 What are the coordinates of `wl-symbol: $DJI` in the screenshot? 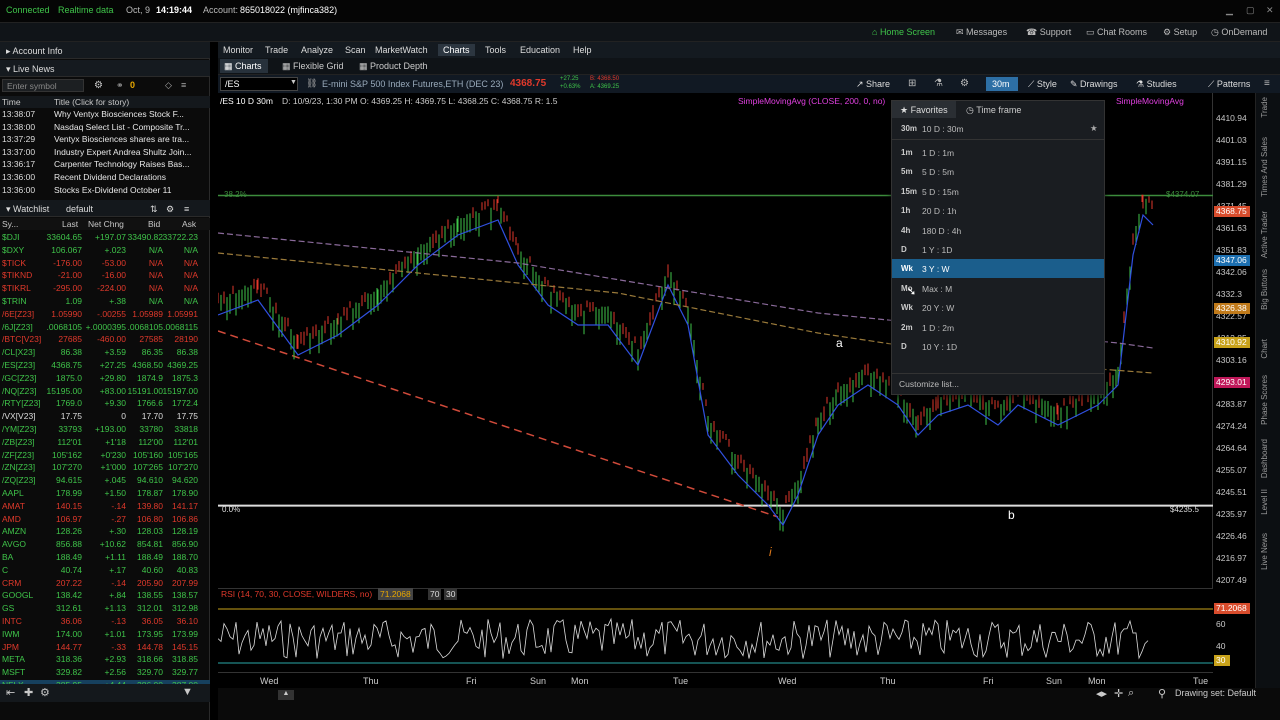 It's located at (10, 237).